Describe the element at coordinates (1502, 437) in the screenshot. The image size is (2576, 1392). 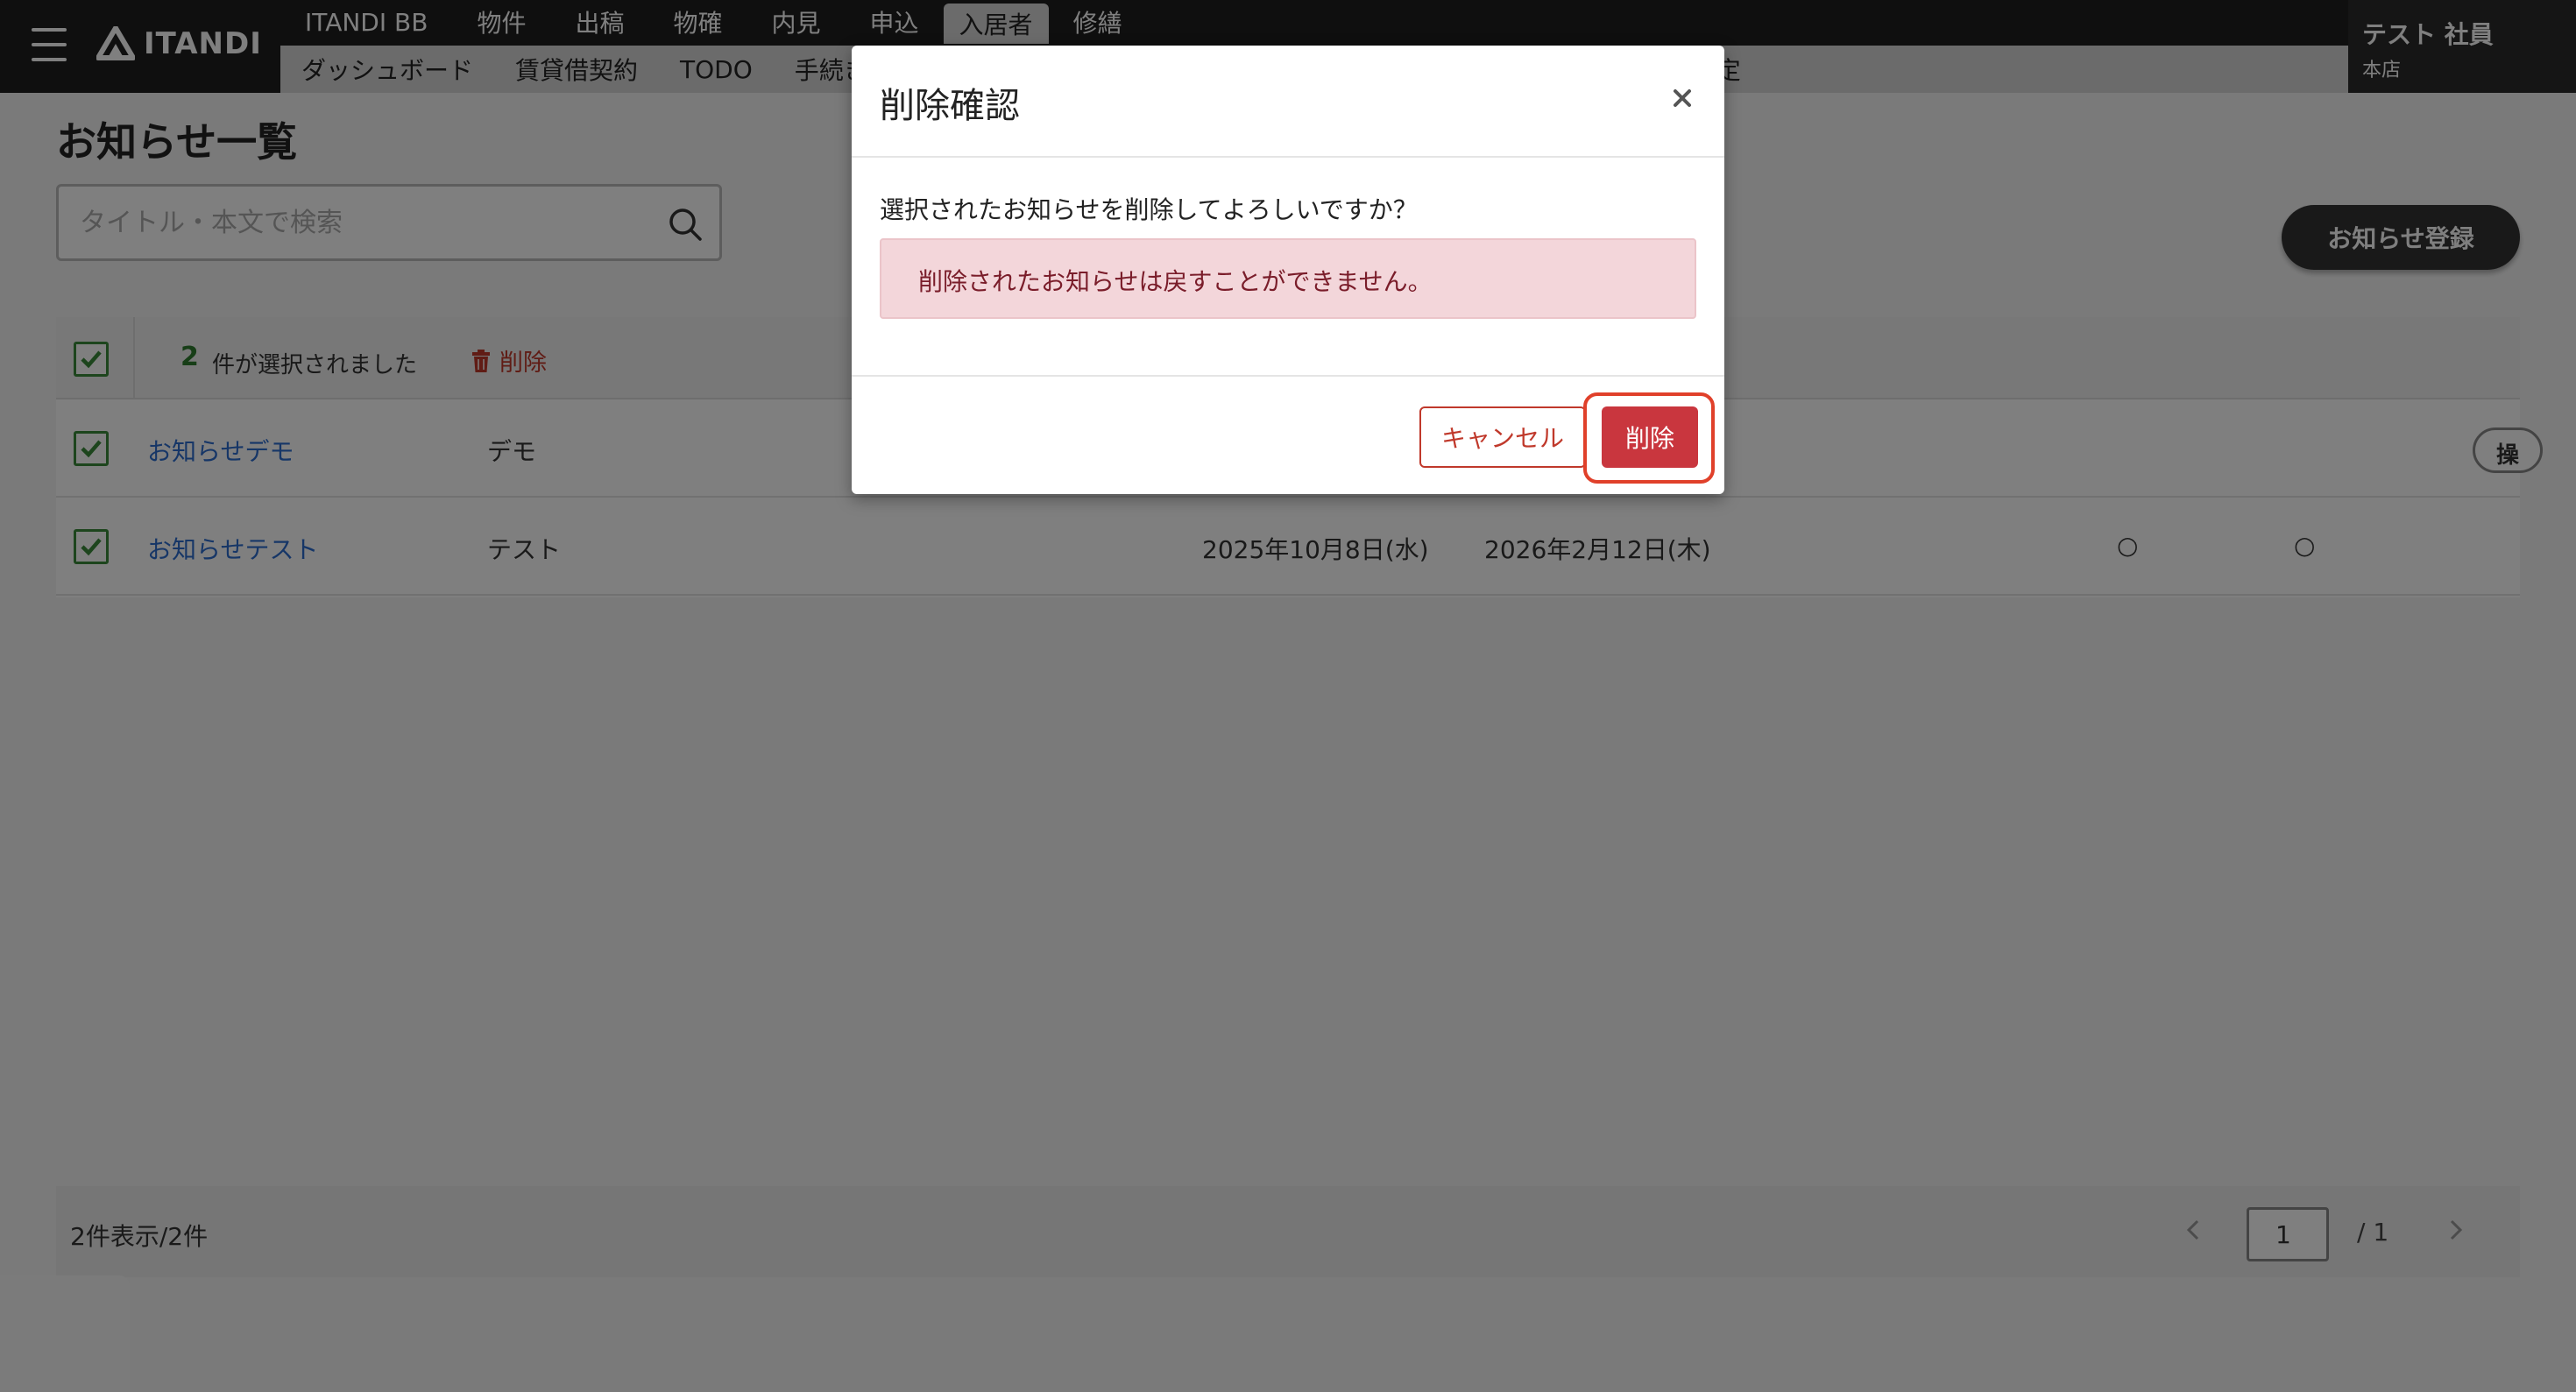
I see `cancel-button: キャンセル` at that location.